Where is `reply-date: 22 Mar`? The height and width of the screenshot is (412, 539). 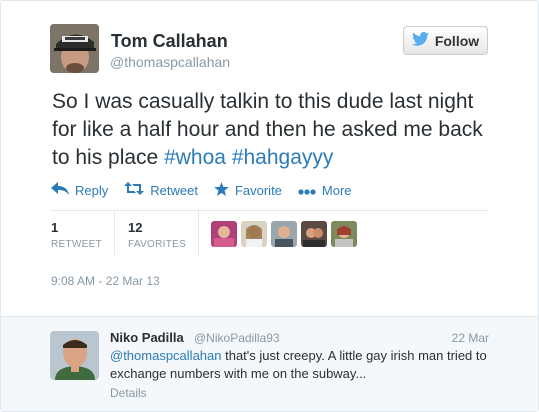
reply-date: 22 Mar is located at coordinates (470, 338).